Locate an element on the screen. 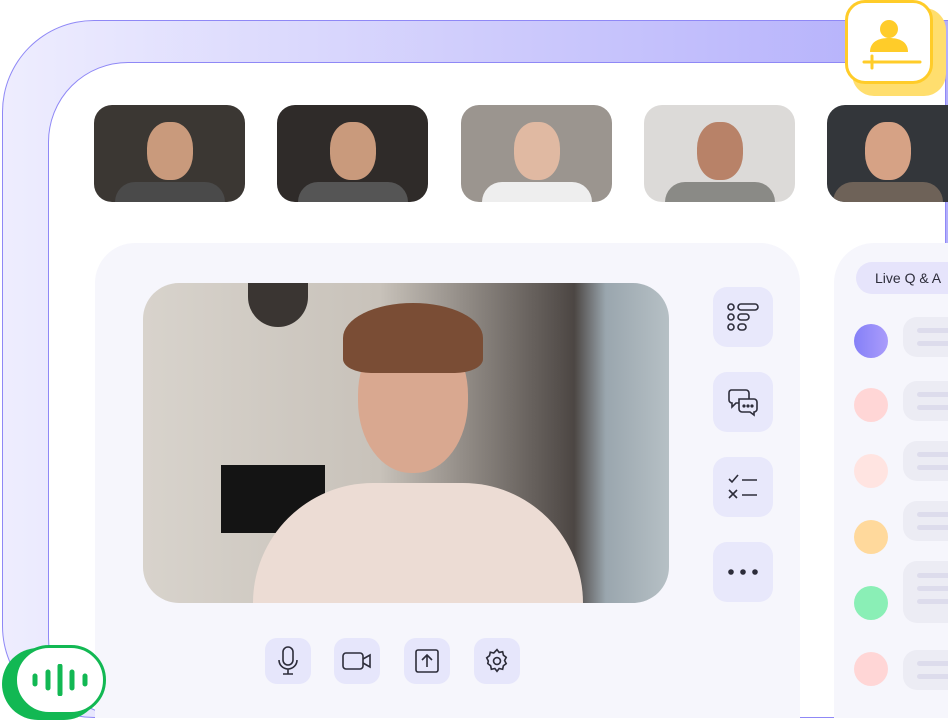 This screenshot has height=720, width=948. audio-badge is located at coordinates (60, 680).